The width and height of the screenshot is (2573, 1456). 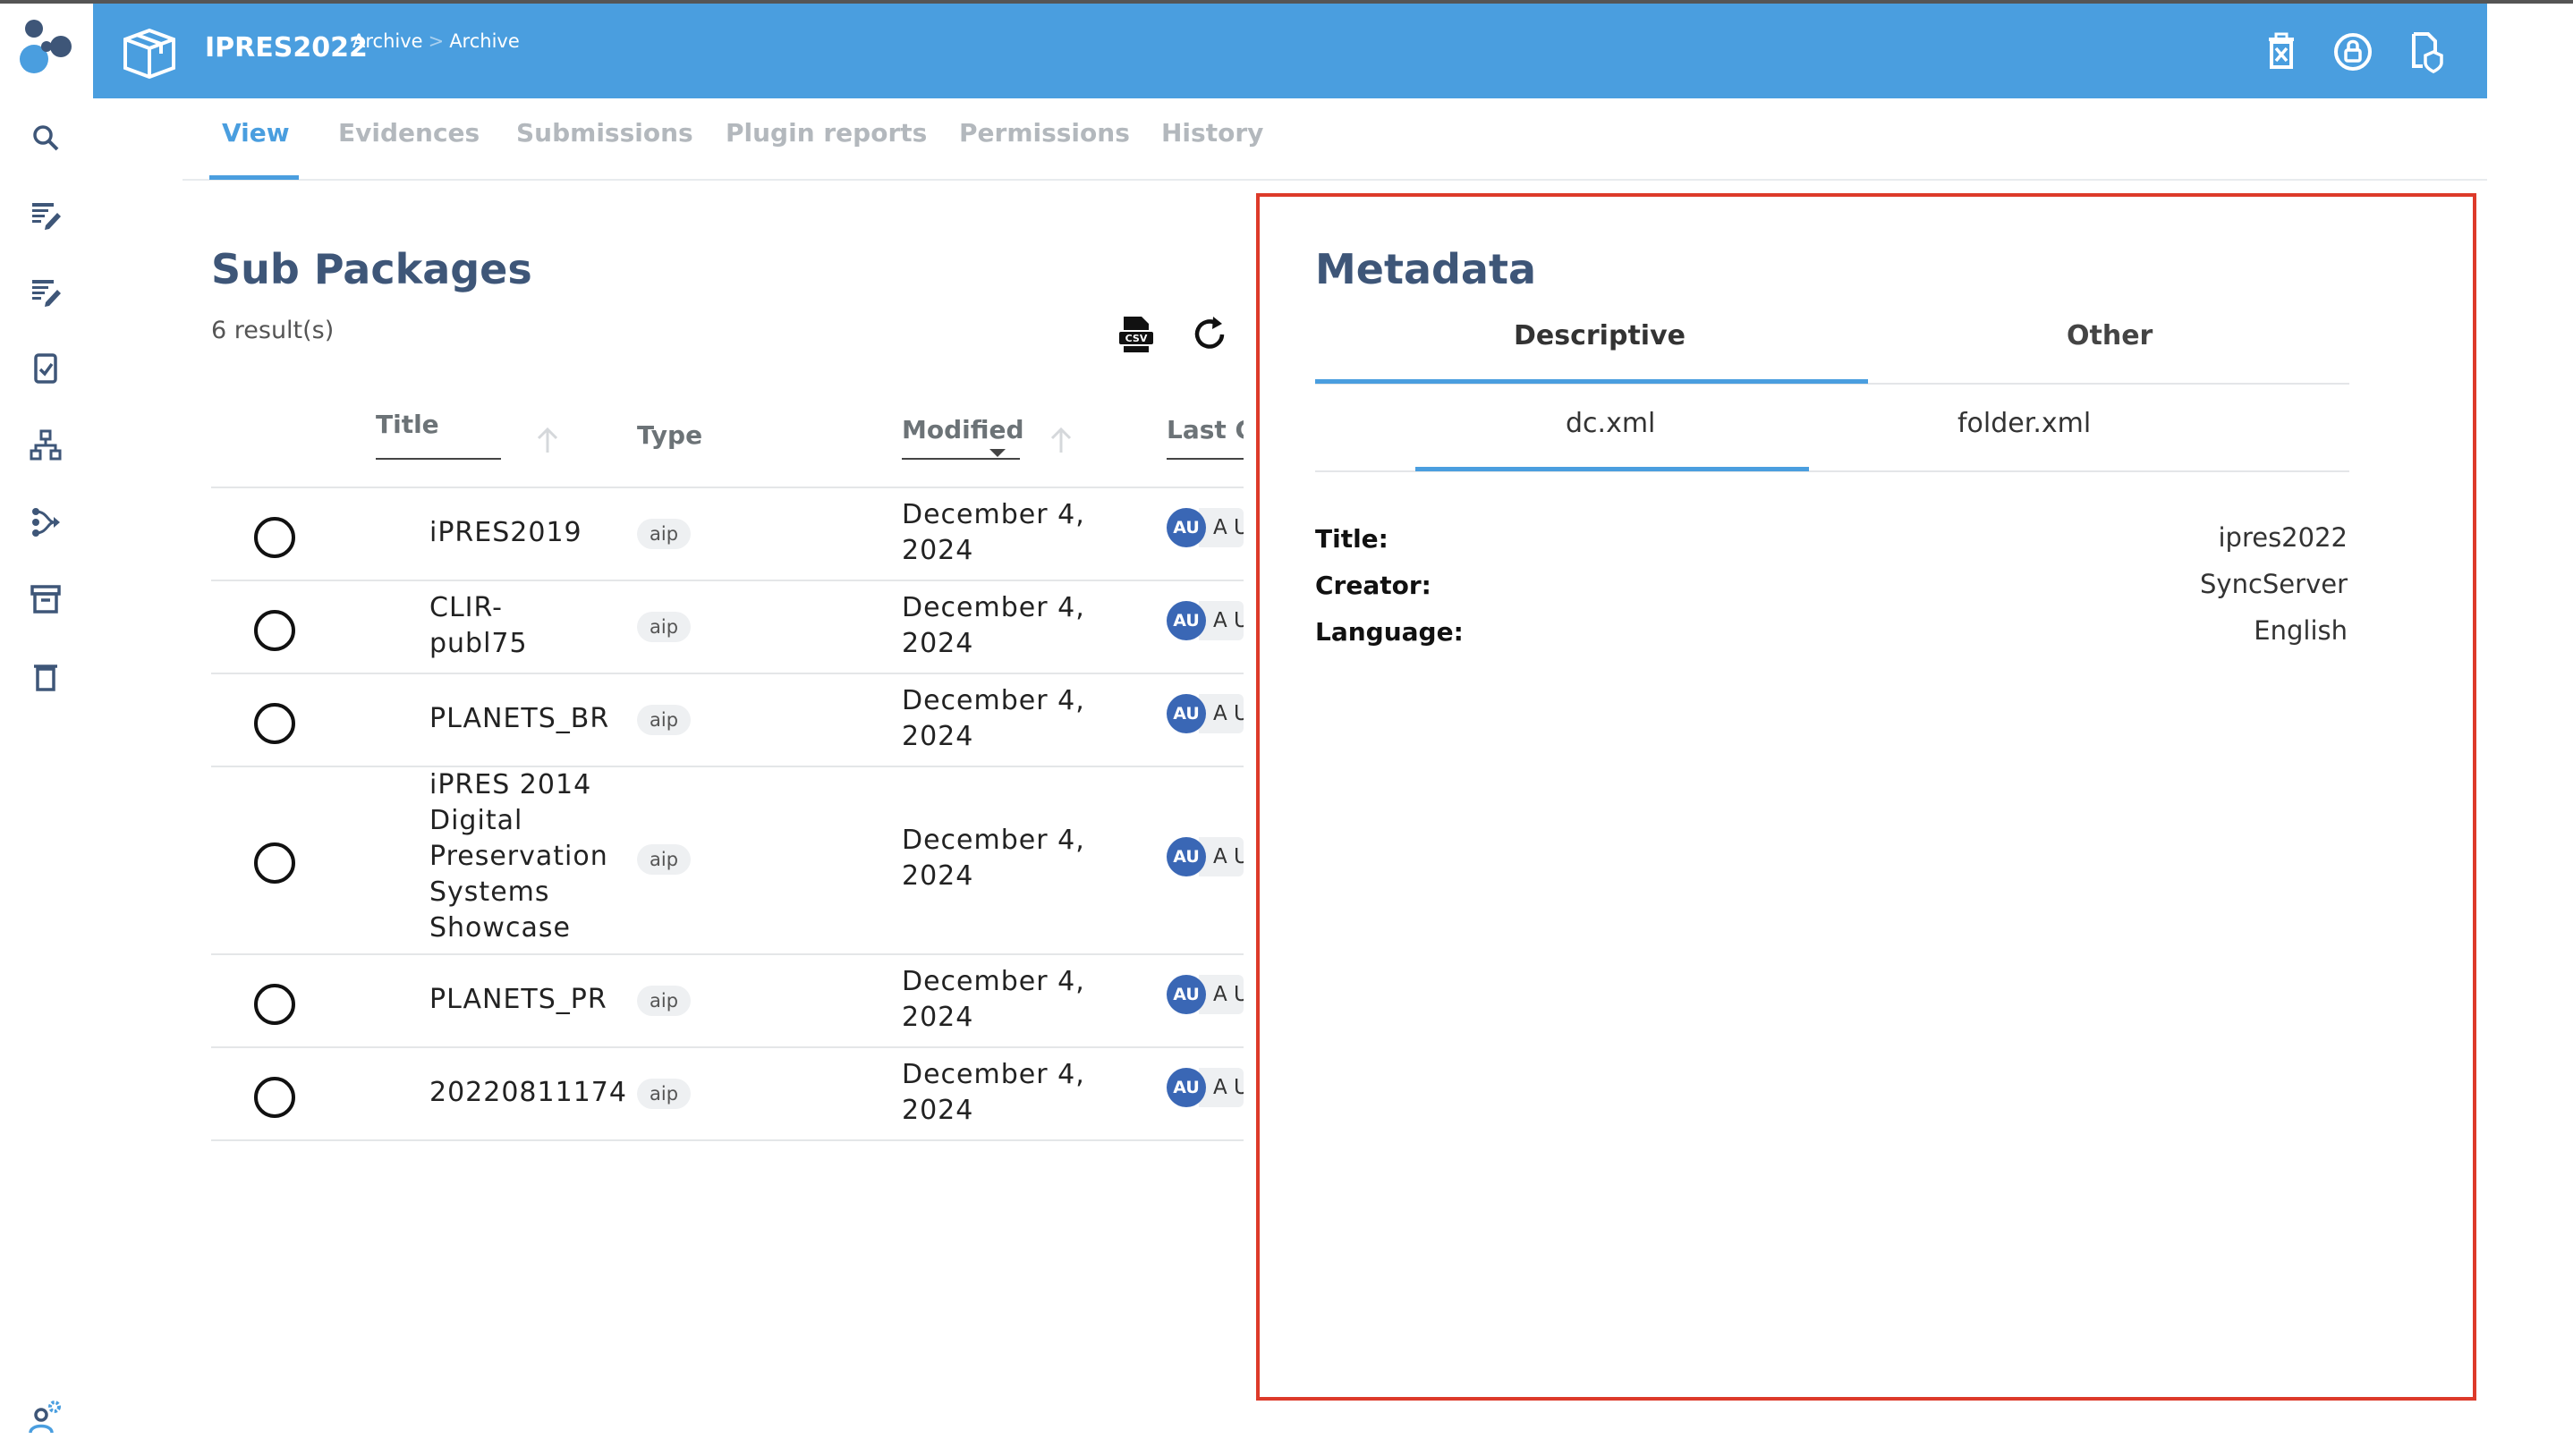 I want to click on tab-descriptive: Descriptive, so click(x=1600, y=335).